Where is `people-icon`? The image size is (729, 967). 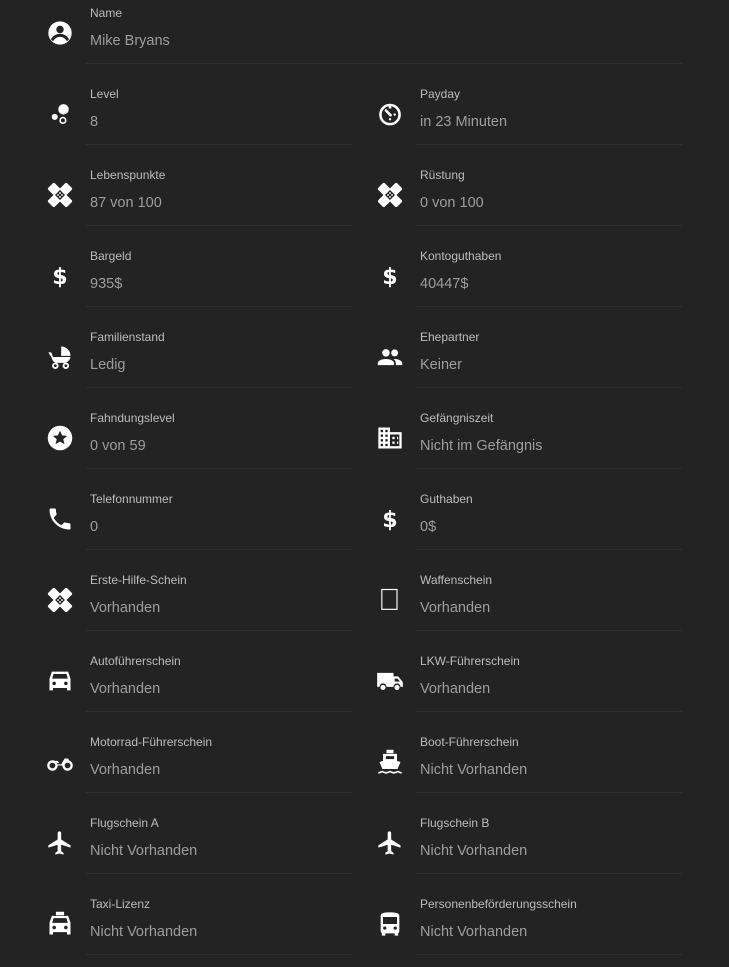 people-icon is located at coordinates (390, 357).